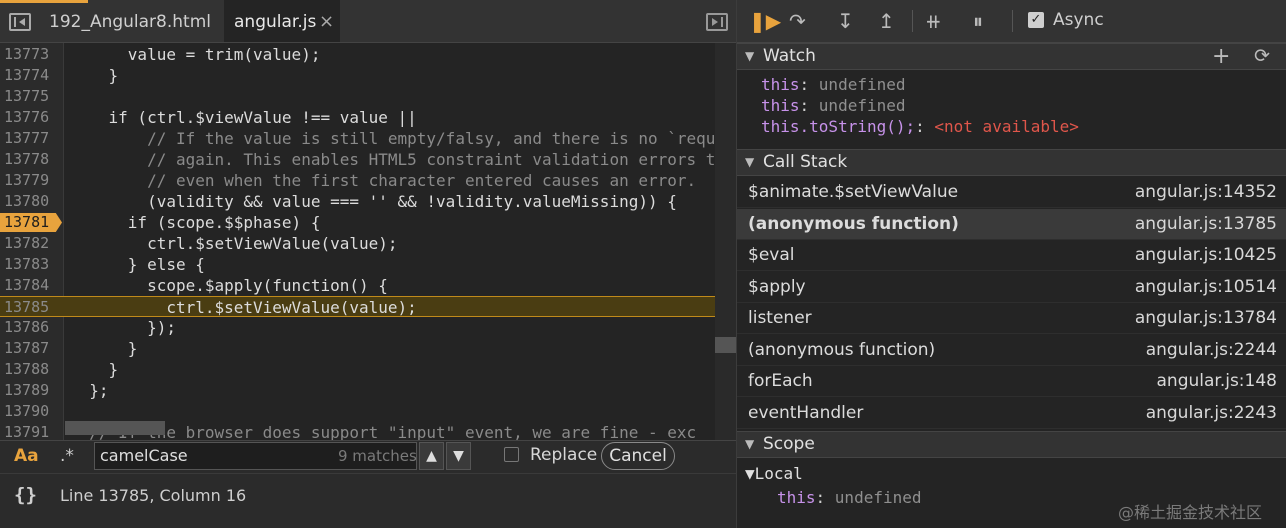 This screenshot has height=528, width=1286. I want to click on scope-local-header: ▼Local, so click(774, 473).